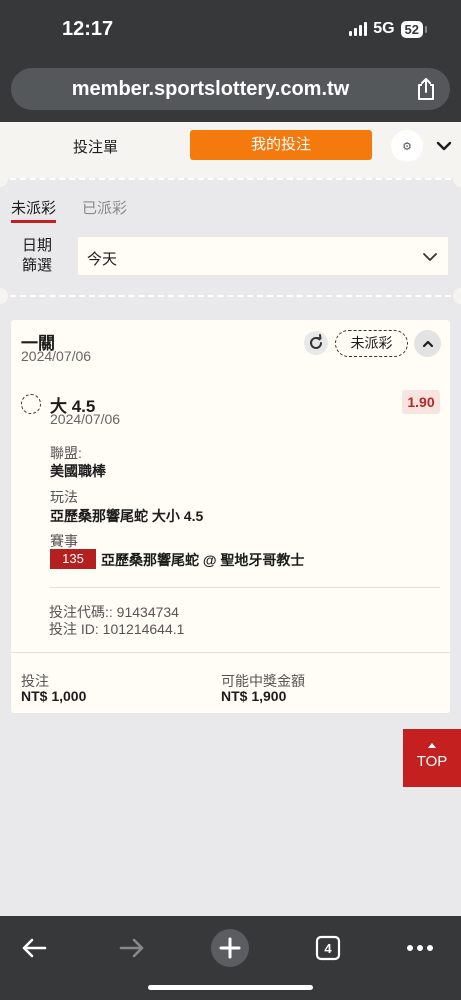 The width and height of the screenshot is (461, 1000). I want to click on more-button, so click(420, 948).